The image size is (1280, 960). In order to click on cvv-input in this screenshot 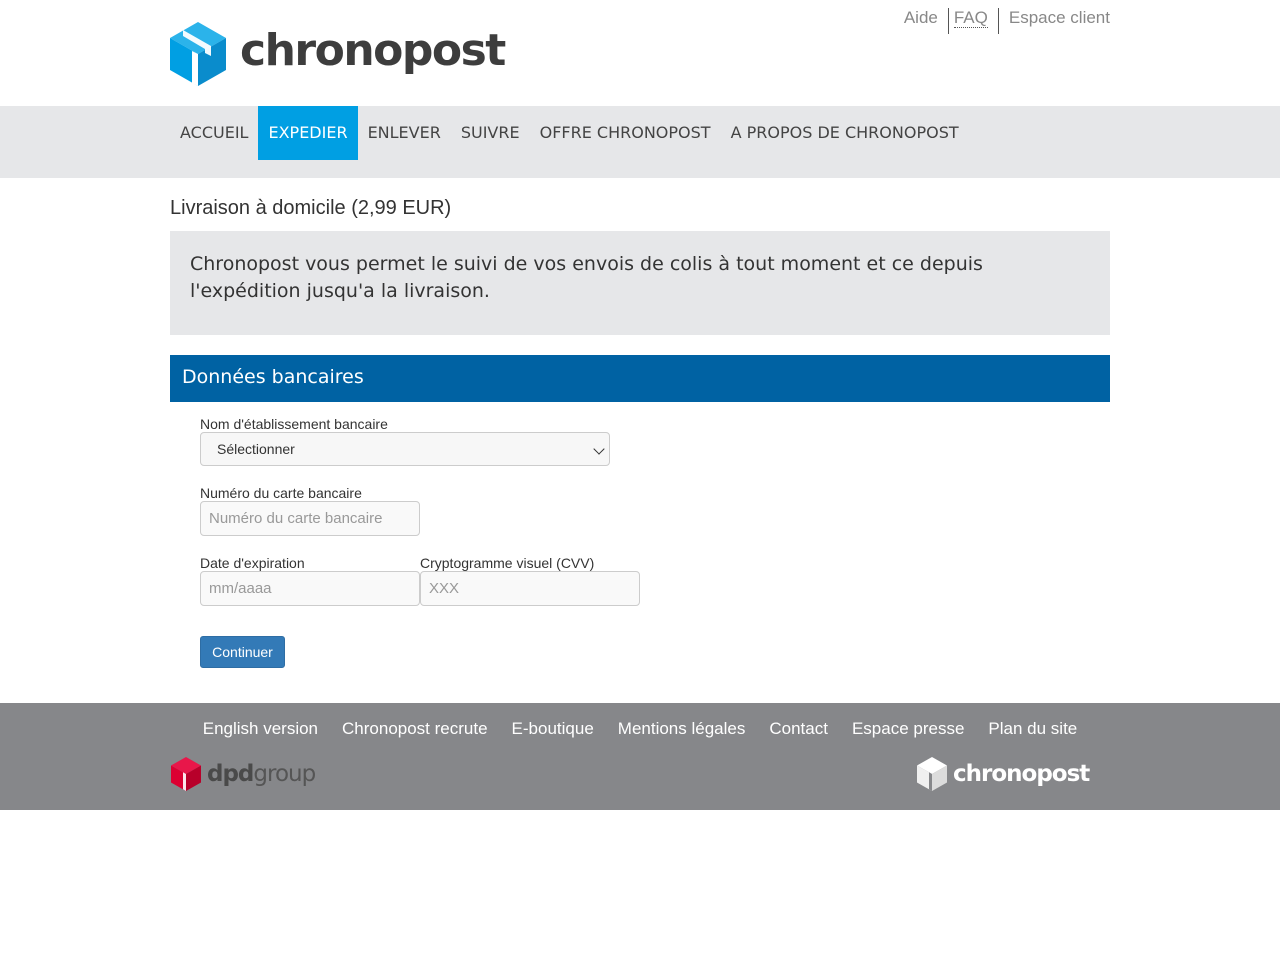, I will do `click(530, 588)`.